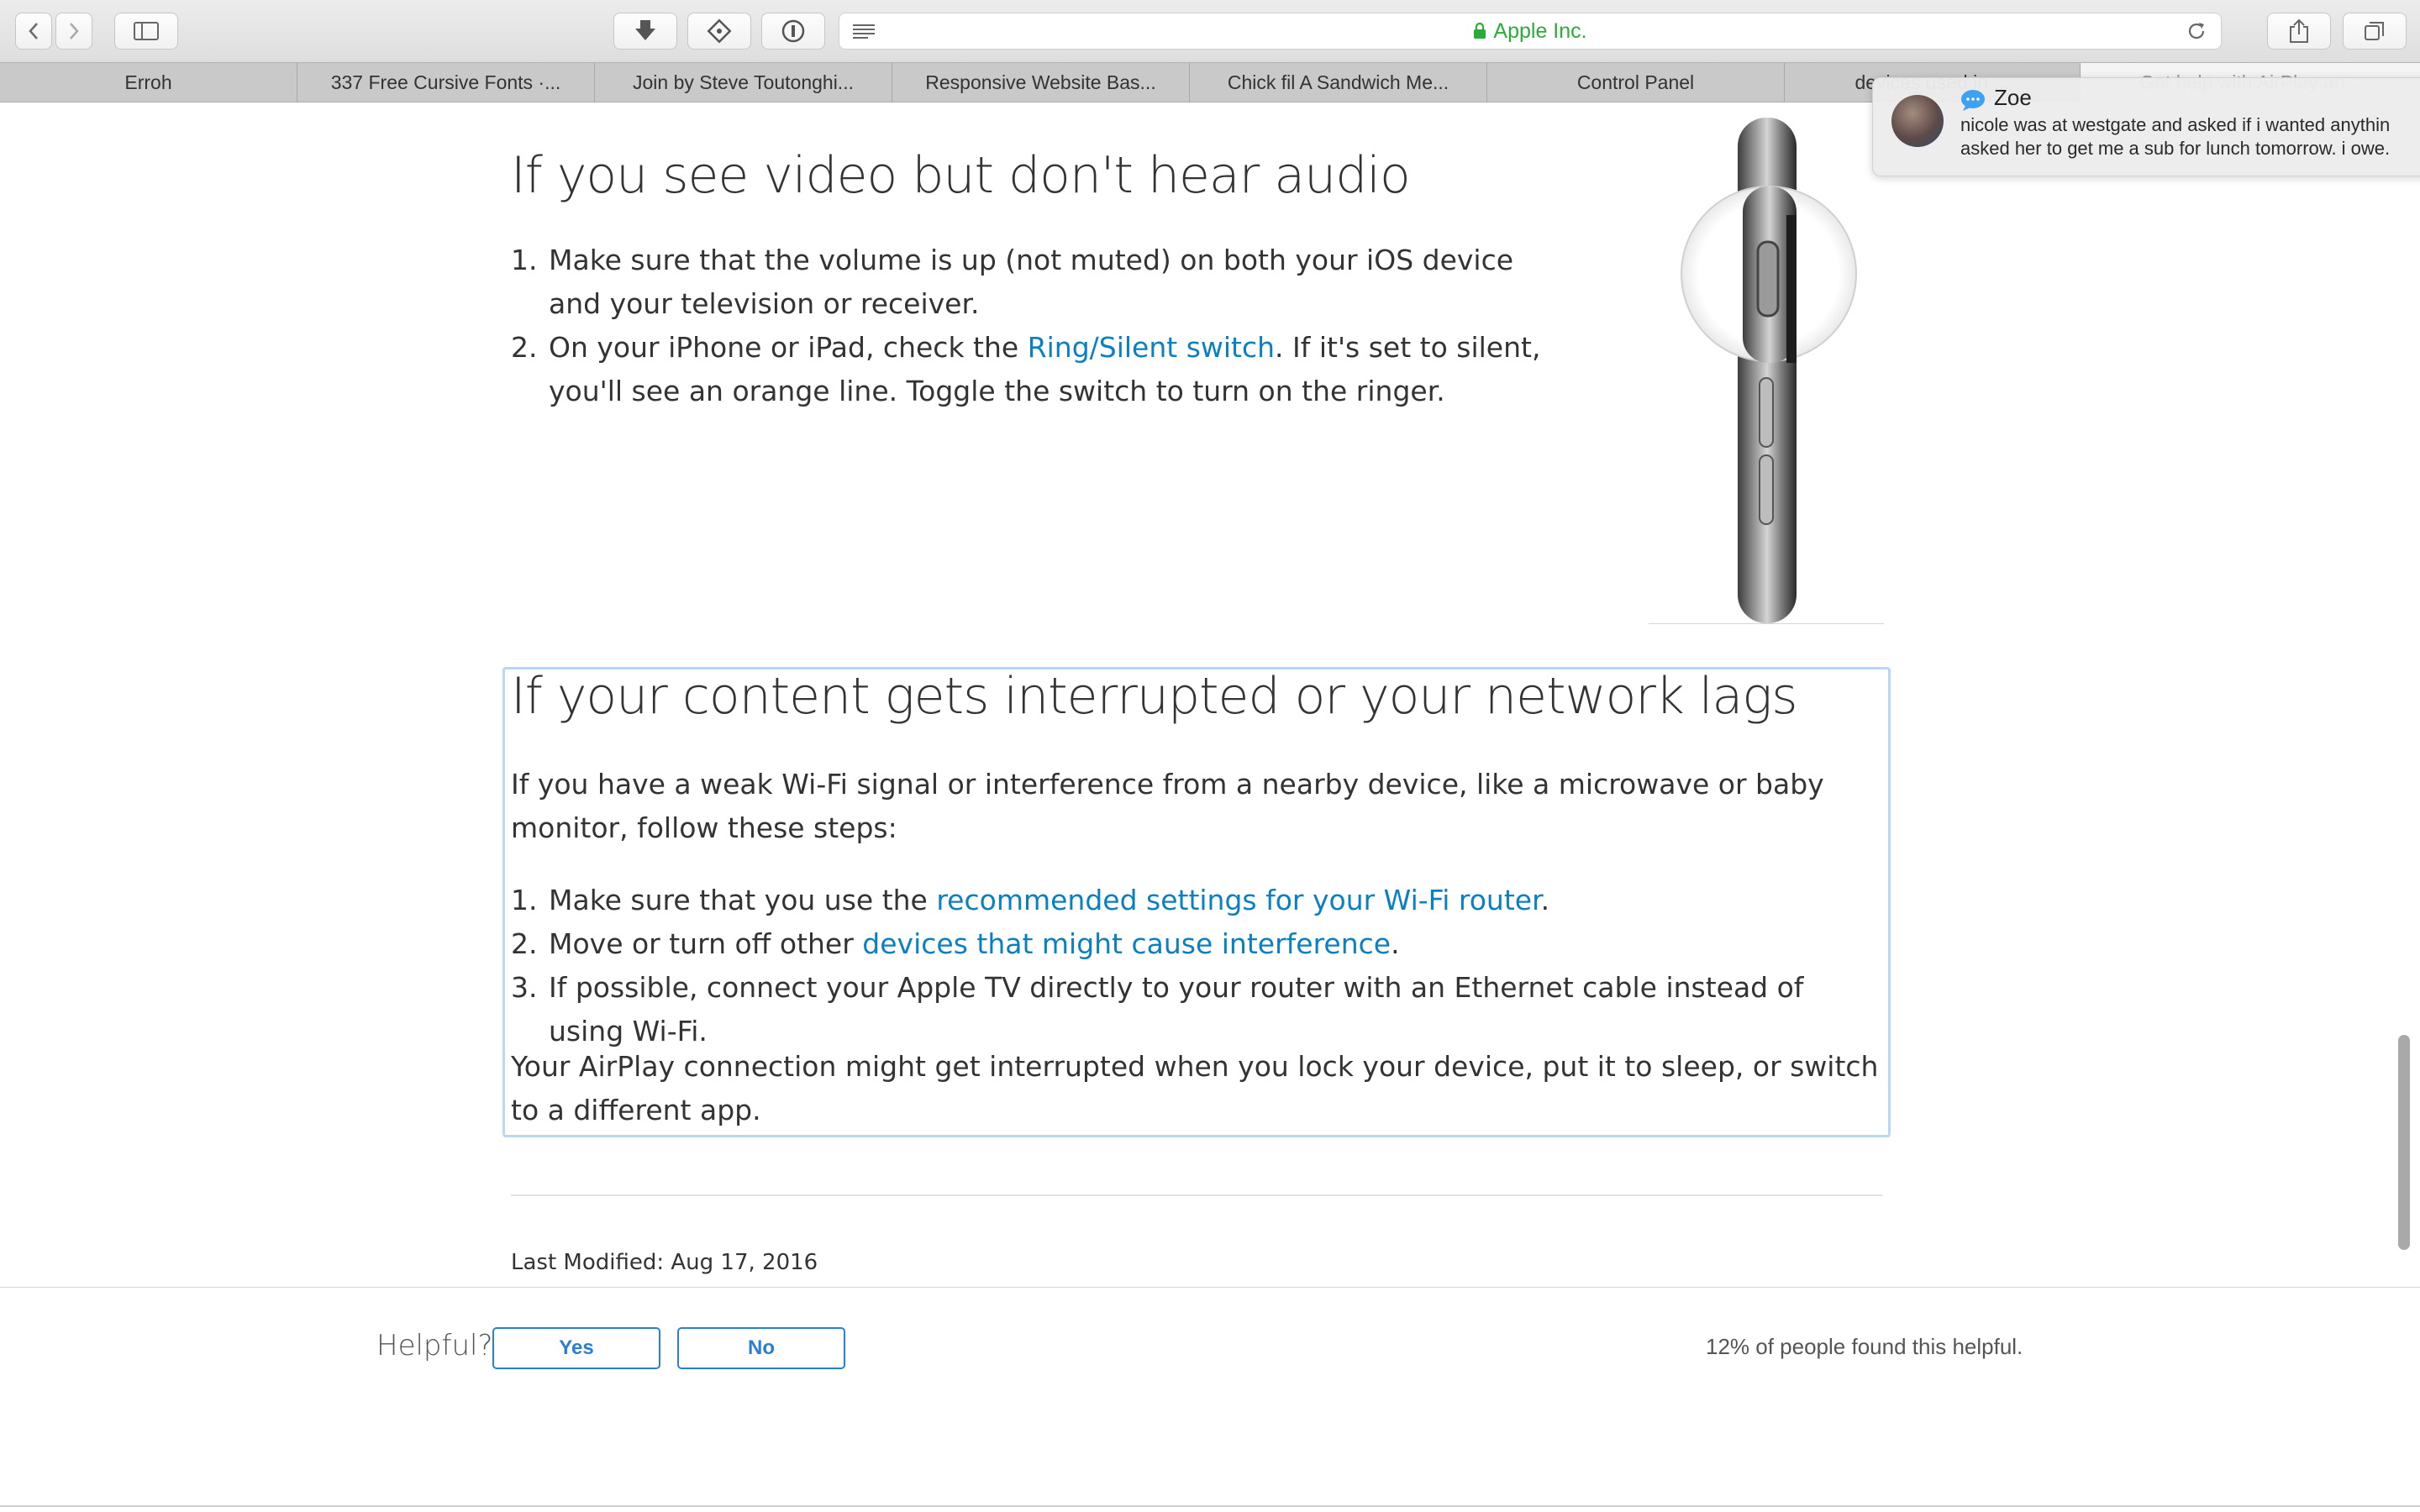 The width and height of the screenshot is (2420, 1512). What do you see at coordinates (961, 175) in the screenshot?
I see `heading-audio: If you see video but don't hear audio` at bounding box center [961, 175].